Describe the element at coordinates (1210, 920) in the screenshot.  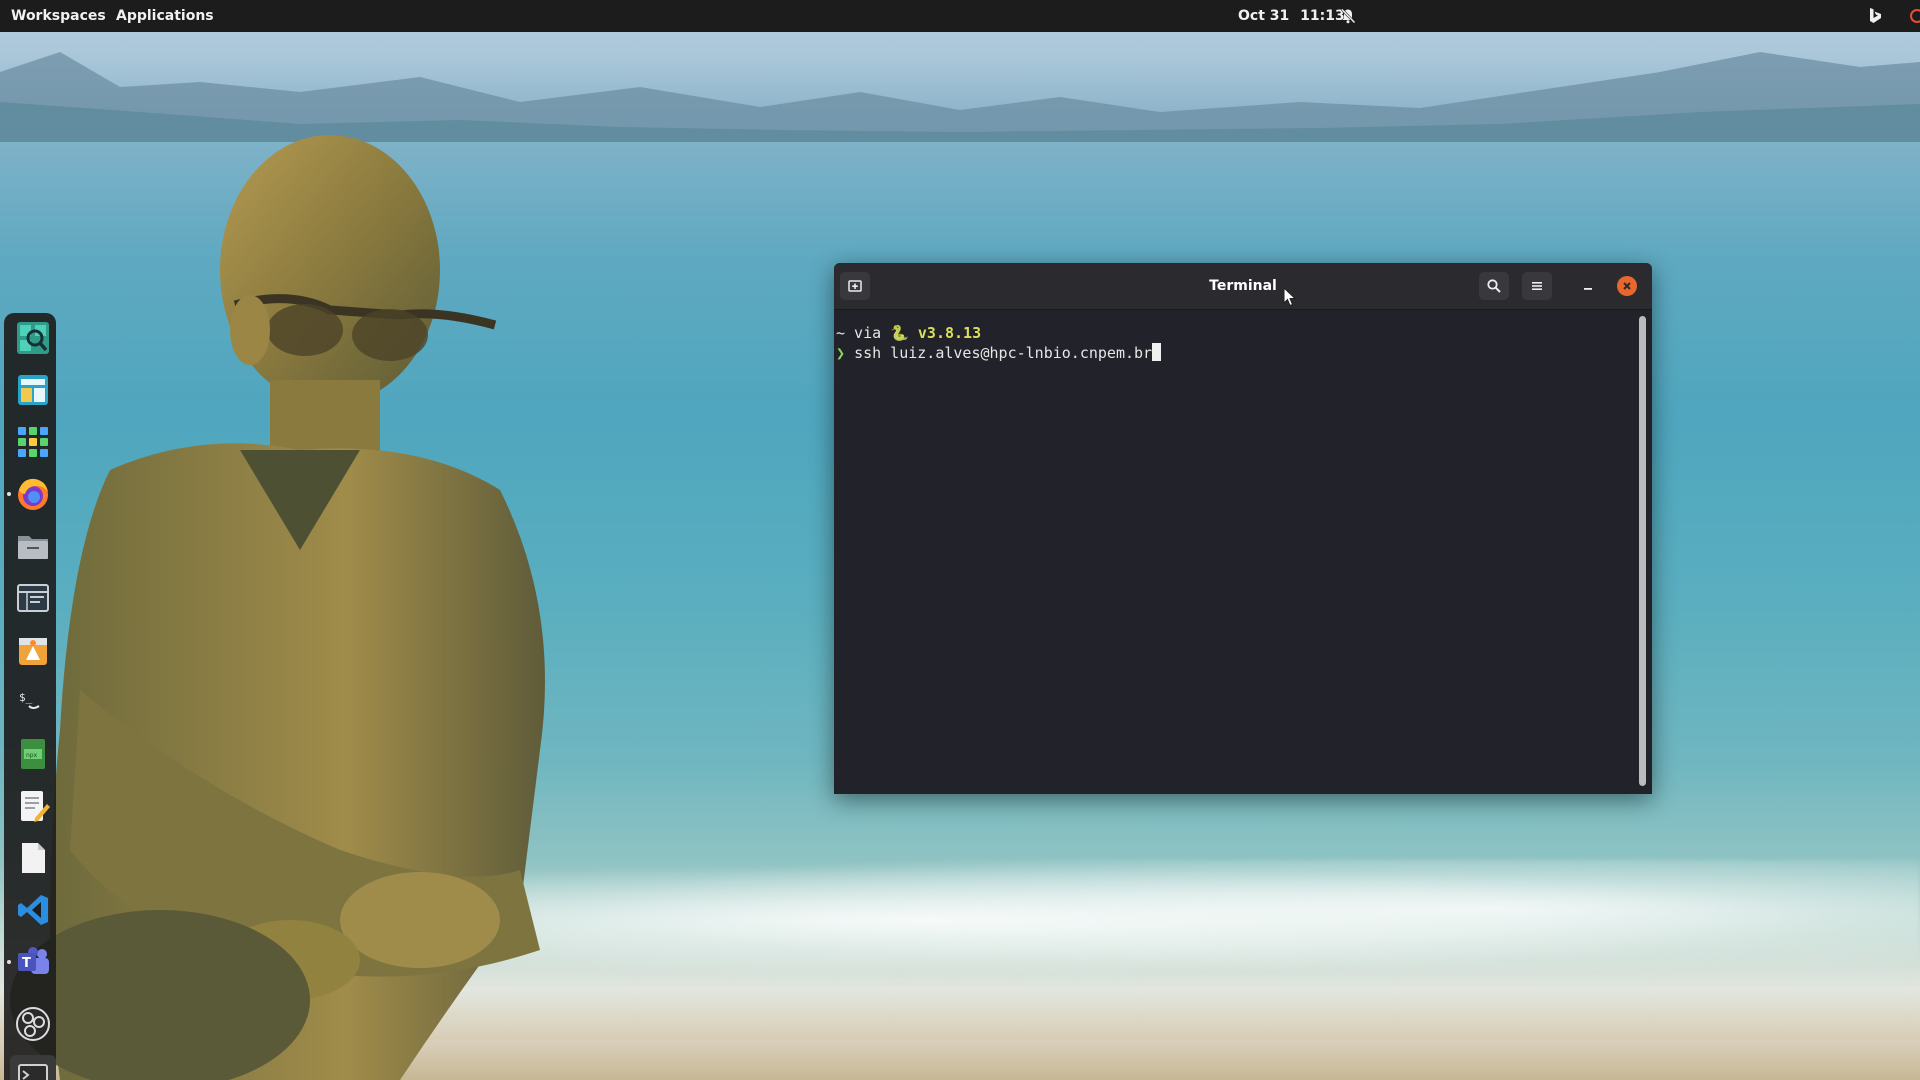
I see `wallpaper-surf` at that location.